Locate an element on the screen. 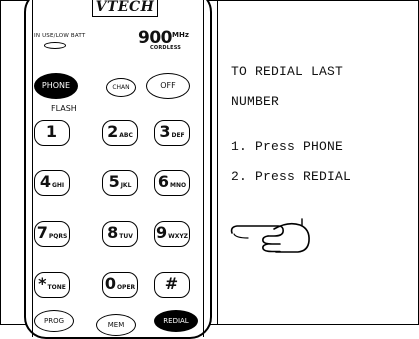 Image resolution: width=419 pixels, height=339 pixels. keypad-key-5: 5JKL is located at coordinates (120, 183).